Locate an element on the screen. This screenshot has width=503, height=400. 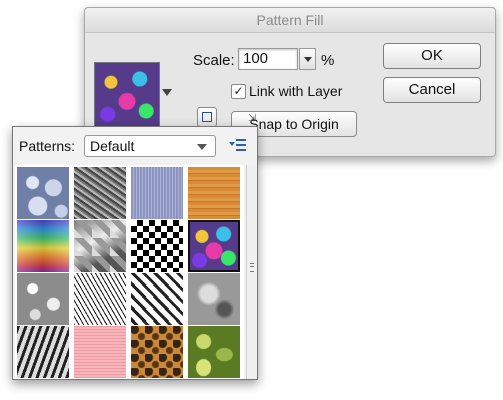
pattern-tile-zebra is located at coordinates (43, 352).